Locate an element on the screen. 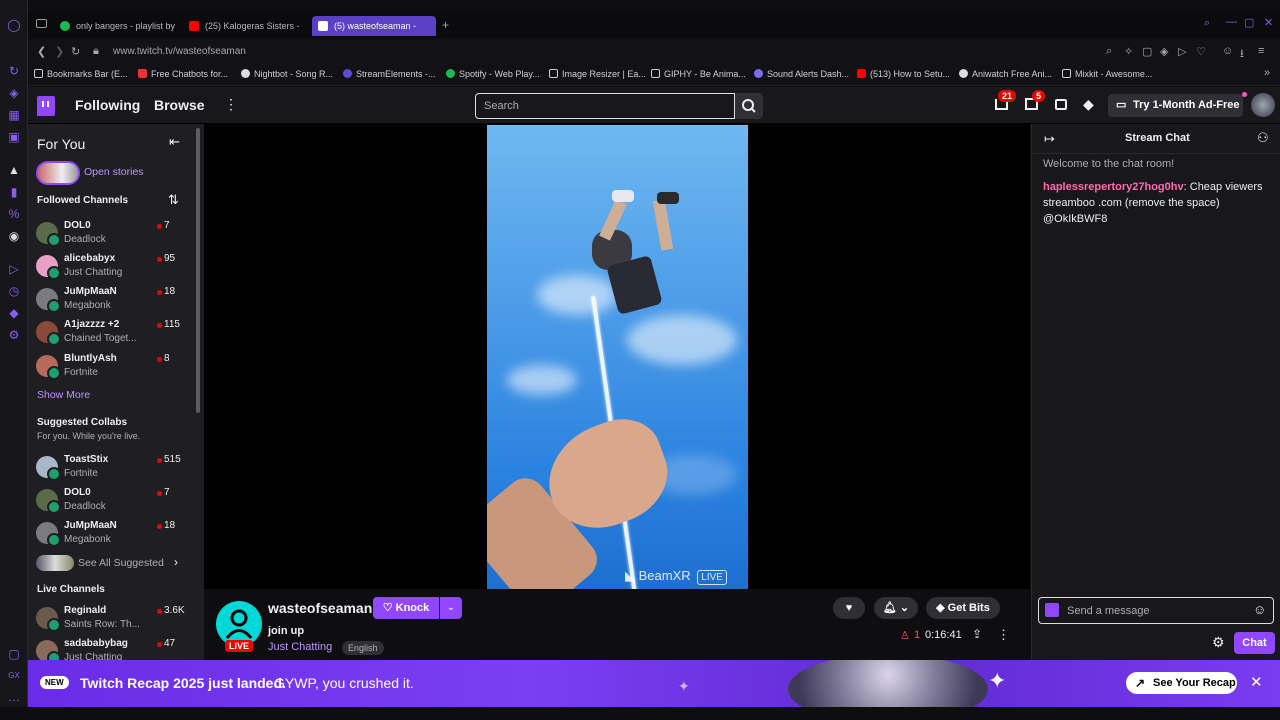 Image resolution: width=1280 pixels, height=720 pixels. chat-input: Send a message is located at coordinates (1156, 610).